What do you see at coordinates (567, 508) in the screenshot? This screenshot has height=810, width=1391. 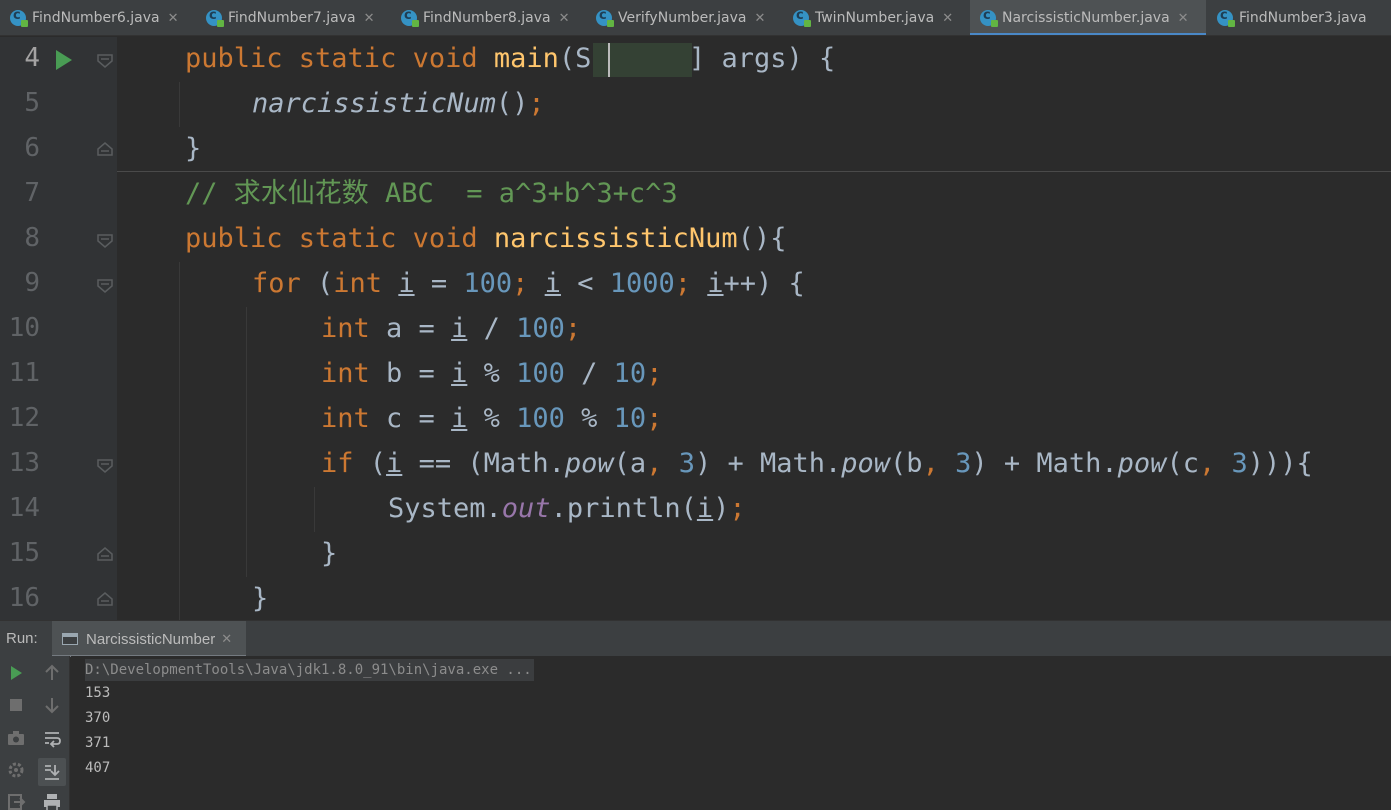 I see `code-text: System.out.println(i);` at bounding box center [567, 508].